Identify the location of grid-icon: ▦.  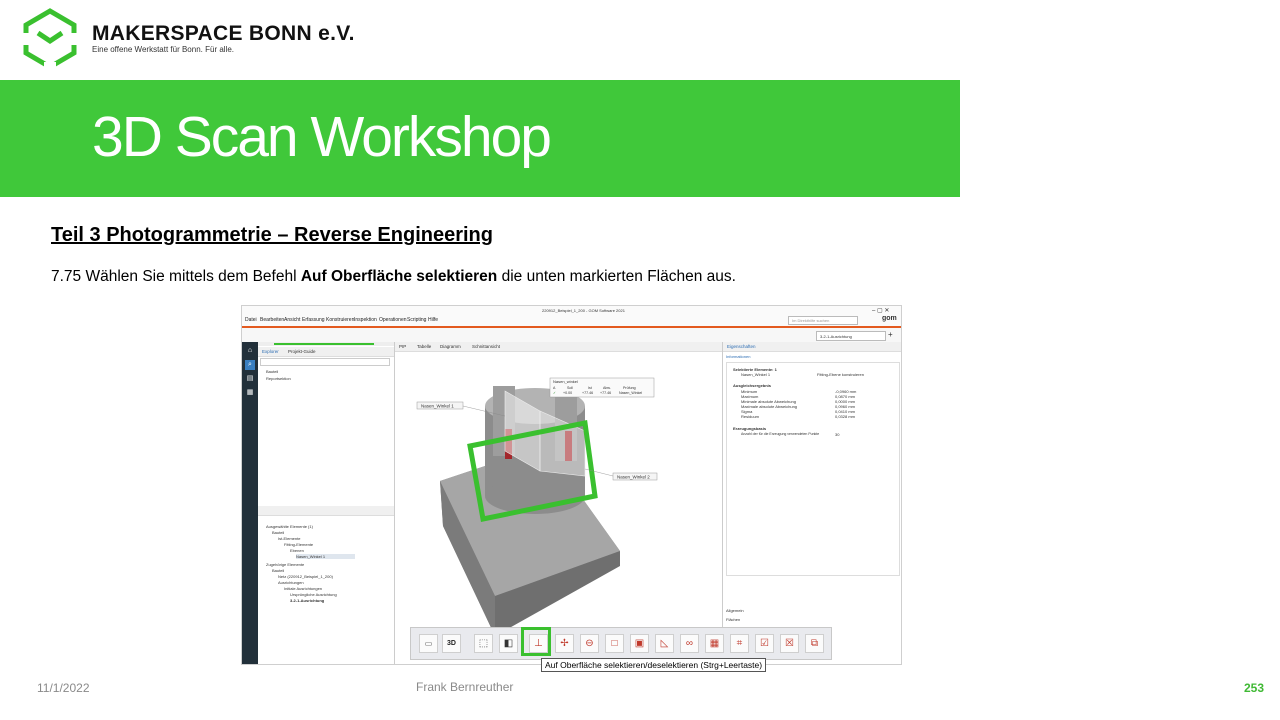
(250, 393).